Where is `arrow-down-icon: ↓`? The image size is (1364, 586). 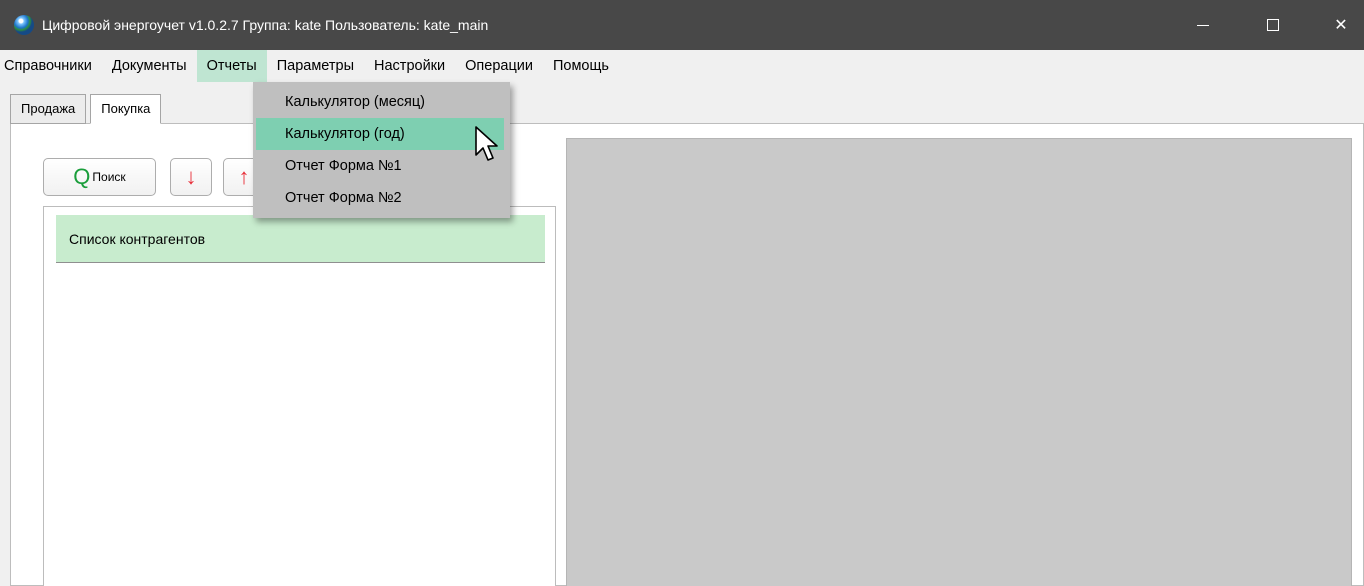
arrow-down-icon: ↓ is located at coordinates (191, 176).